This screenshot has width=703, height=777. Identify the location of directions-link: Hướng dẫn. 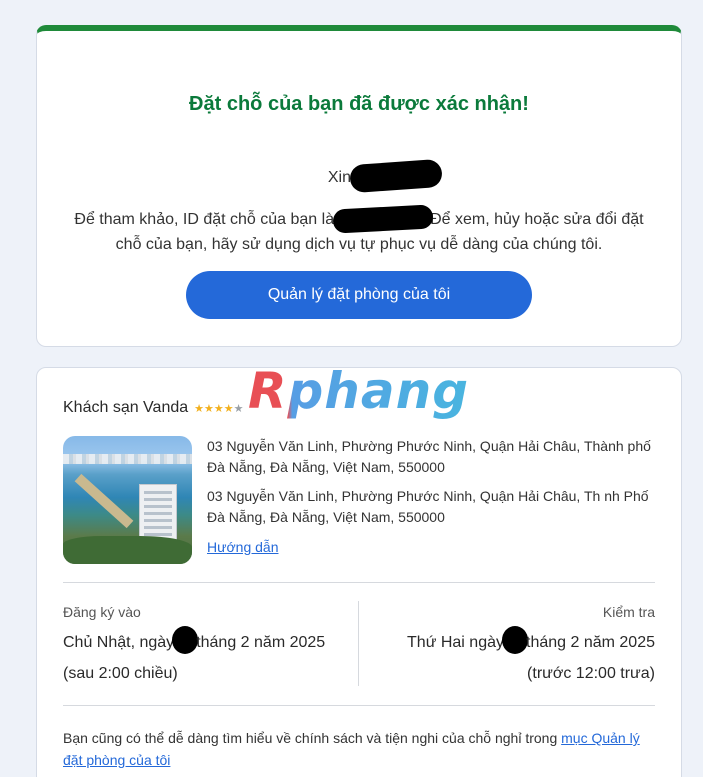
(242, 547).